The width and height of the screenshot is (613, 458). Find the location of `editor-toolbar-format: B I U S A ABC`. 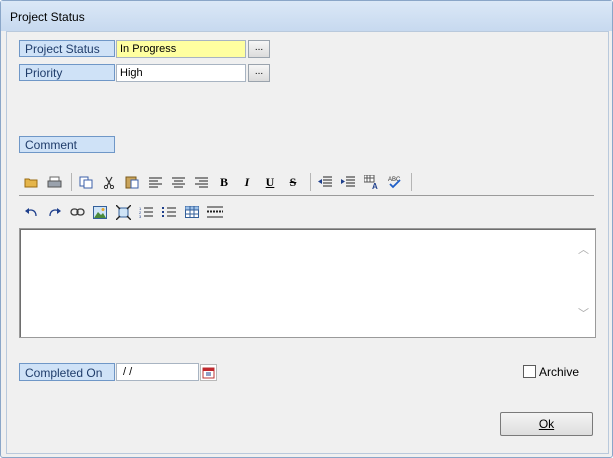

editor-toolbar-format: B I U S A ABC is located at coordinates (218, 182).